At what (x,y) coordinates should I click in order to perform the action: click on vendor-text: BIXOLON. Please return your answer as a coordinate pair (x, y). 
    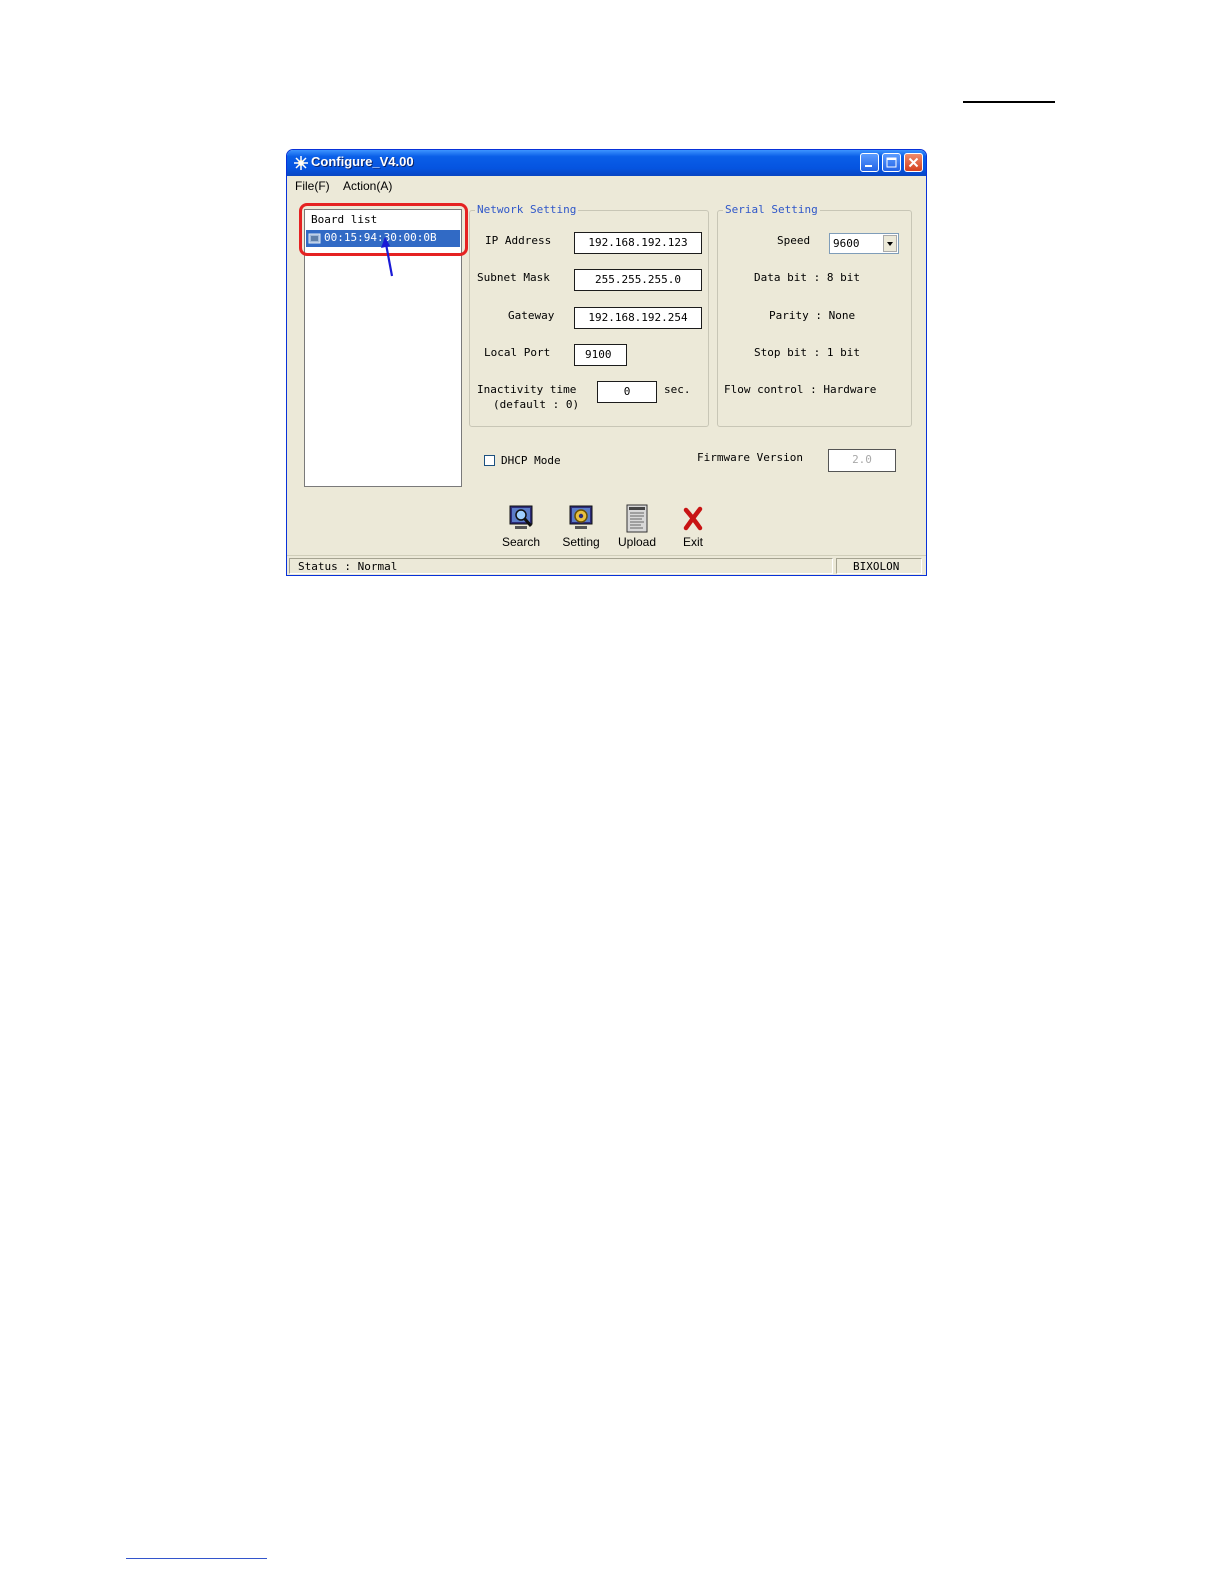
    Looking at the image, I should click on (876, 566).